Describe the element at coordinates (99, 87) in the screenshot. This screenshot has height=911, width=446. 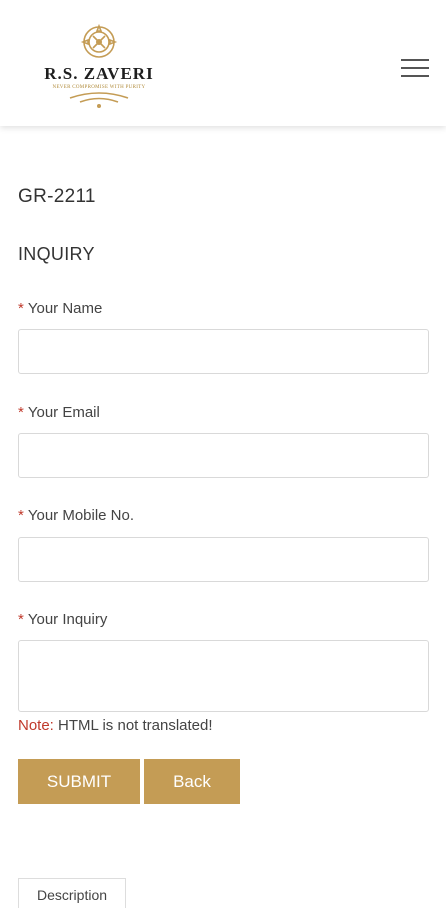
I see `logo-tagline: NEVER COMPROMISE WITH PURITY` at that location.